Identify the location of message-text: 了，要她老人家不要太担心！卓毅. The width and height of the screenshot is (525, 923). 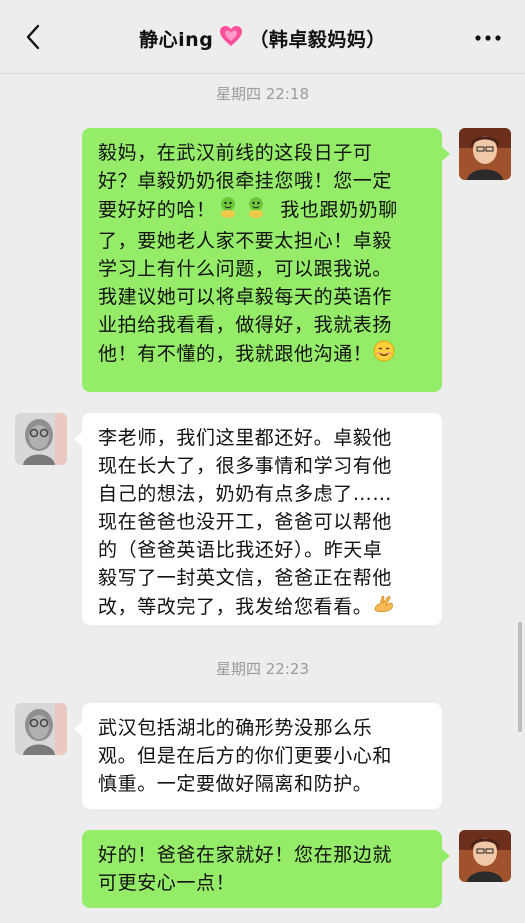
(245, 241).